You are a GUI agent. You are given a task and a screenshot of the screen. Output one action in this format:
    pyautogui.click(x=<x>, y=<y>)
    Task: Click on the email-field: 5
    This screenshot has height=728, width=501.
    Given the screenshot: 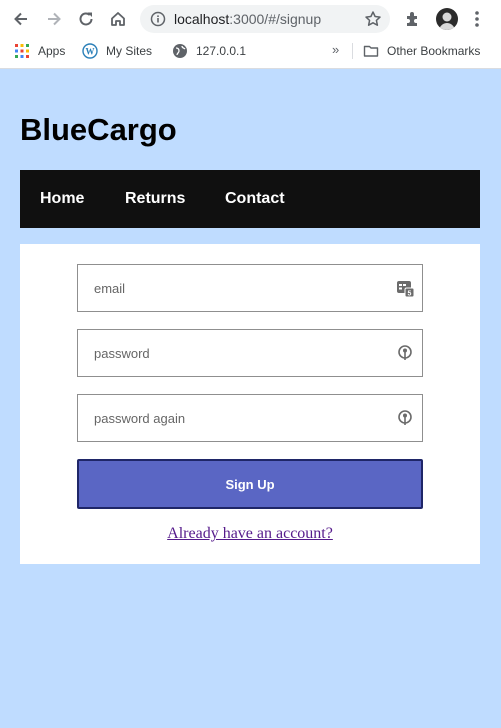 What is the action you would take?
    pyautogui.click(x=250, y=288)
    